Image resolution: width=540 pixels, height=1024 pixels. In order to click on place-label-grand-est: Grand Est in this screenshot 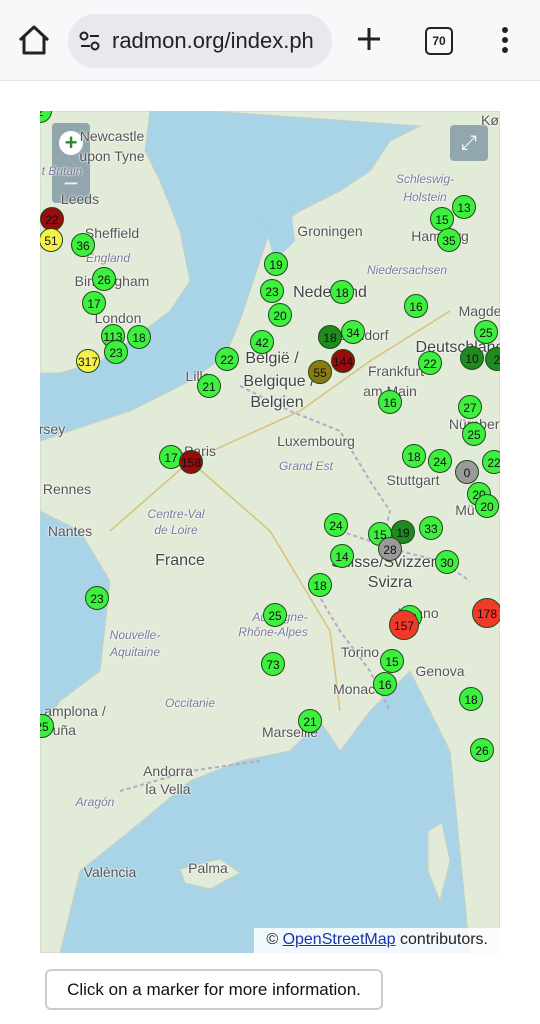, I will do `click(306, 466)`.